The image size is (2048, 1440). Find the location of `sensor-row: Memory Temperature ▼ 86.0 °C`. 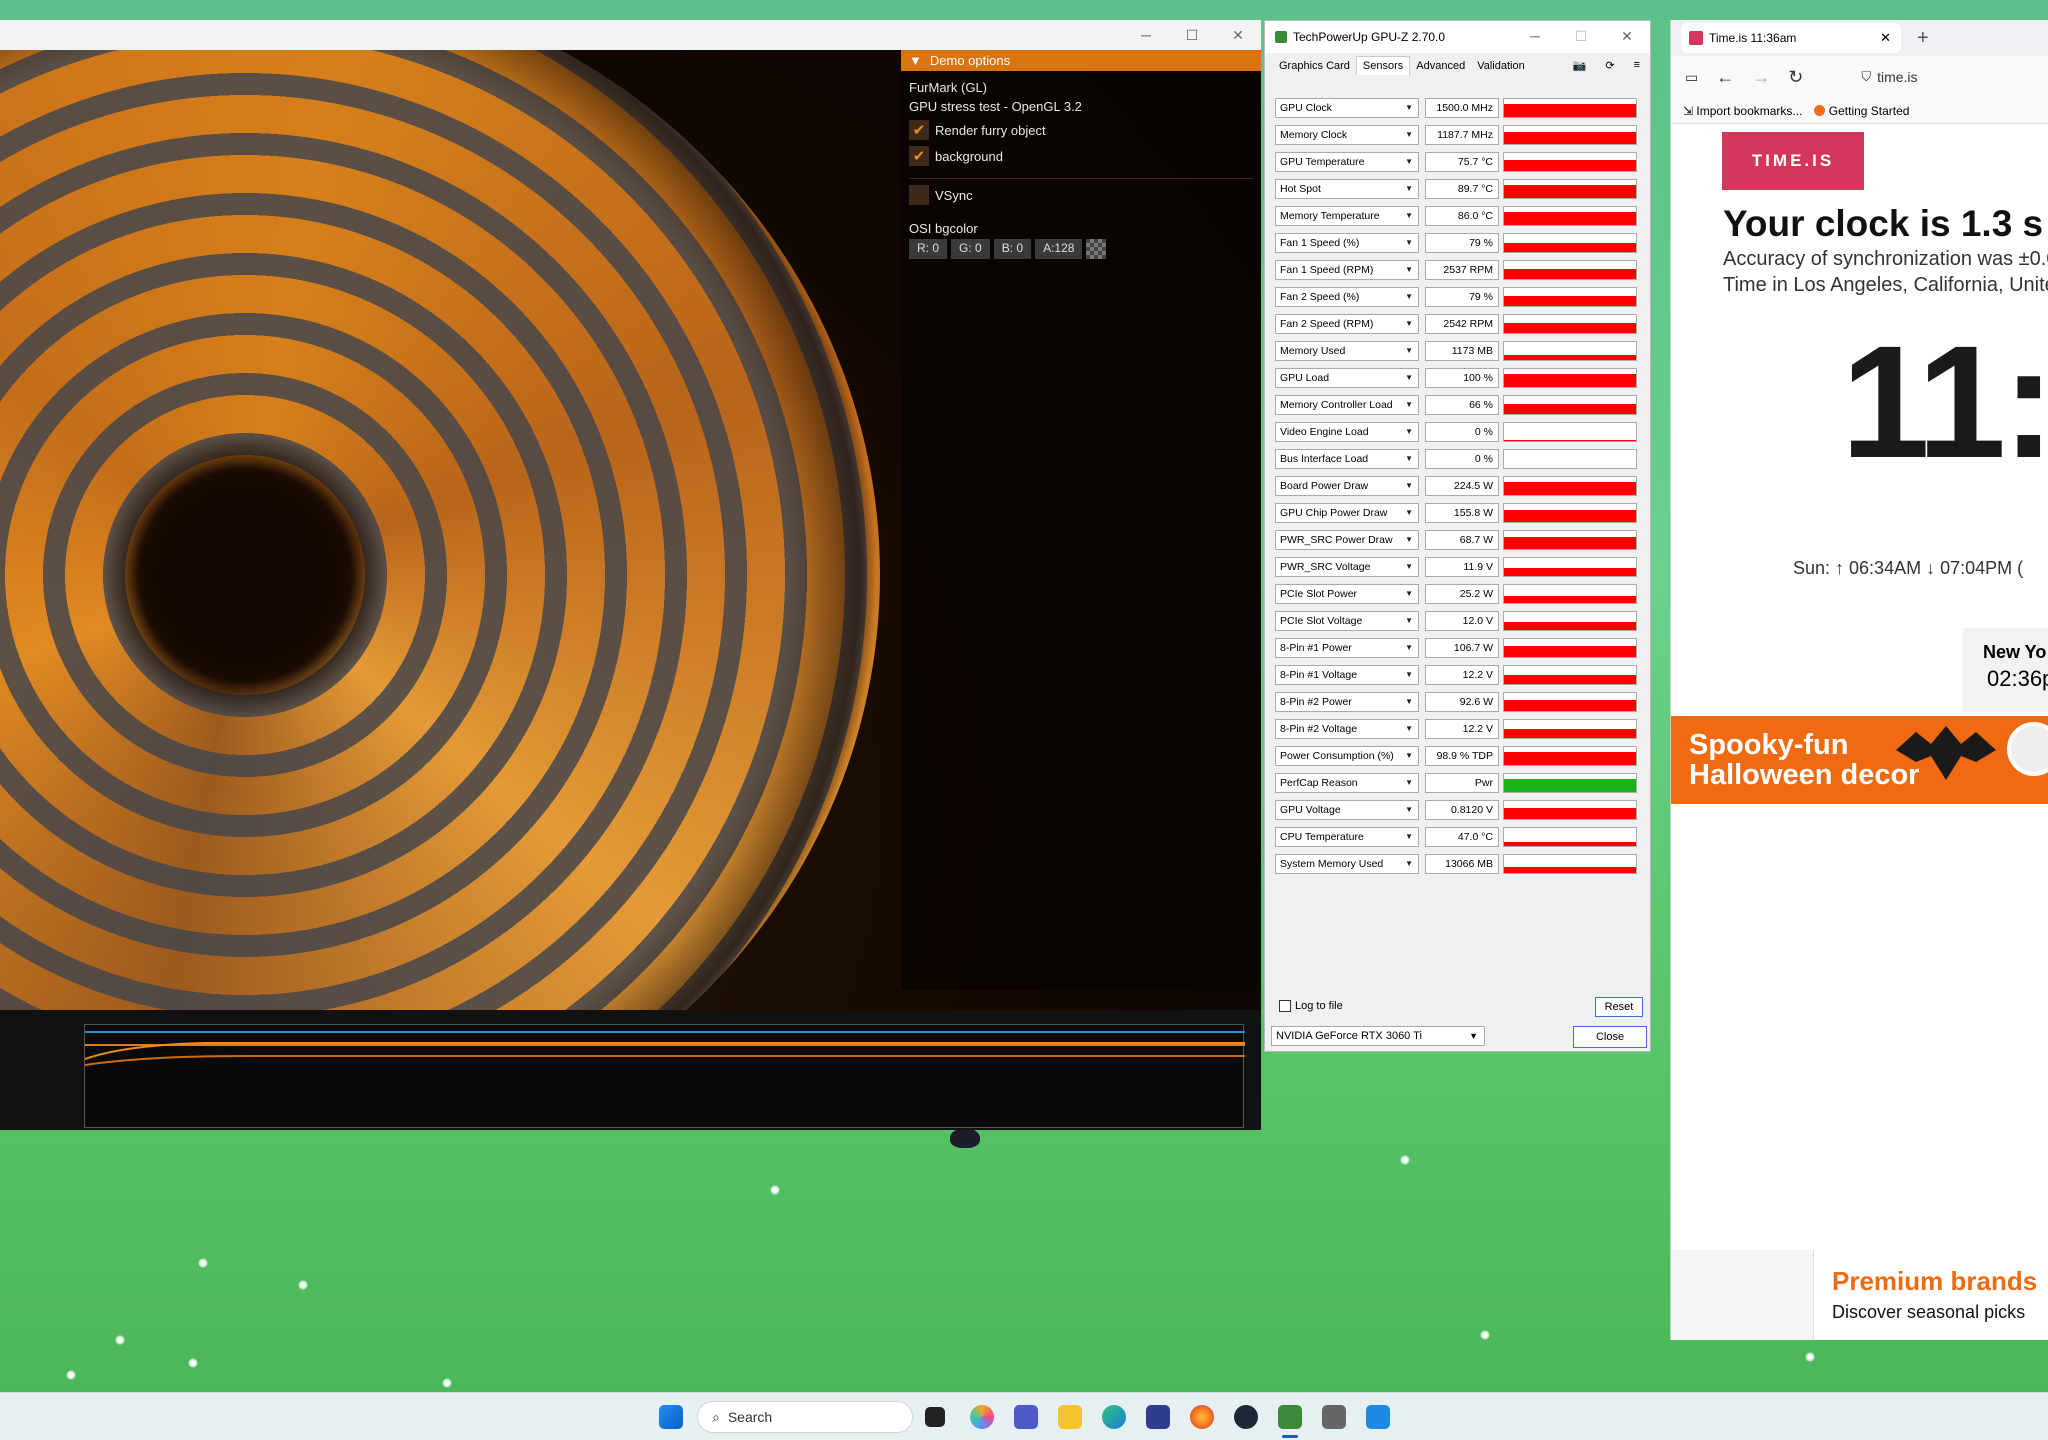

sensor-row: Memory Temperature ▼ 86.0 °C is located at coordinates (1461, 216).